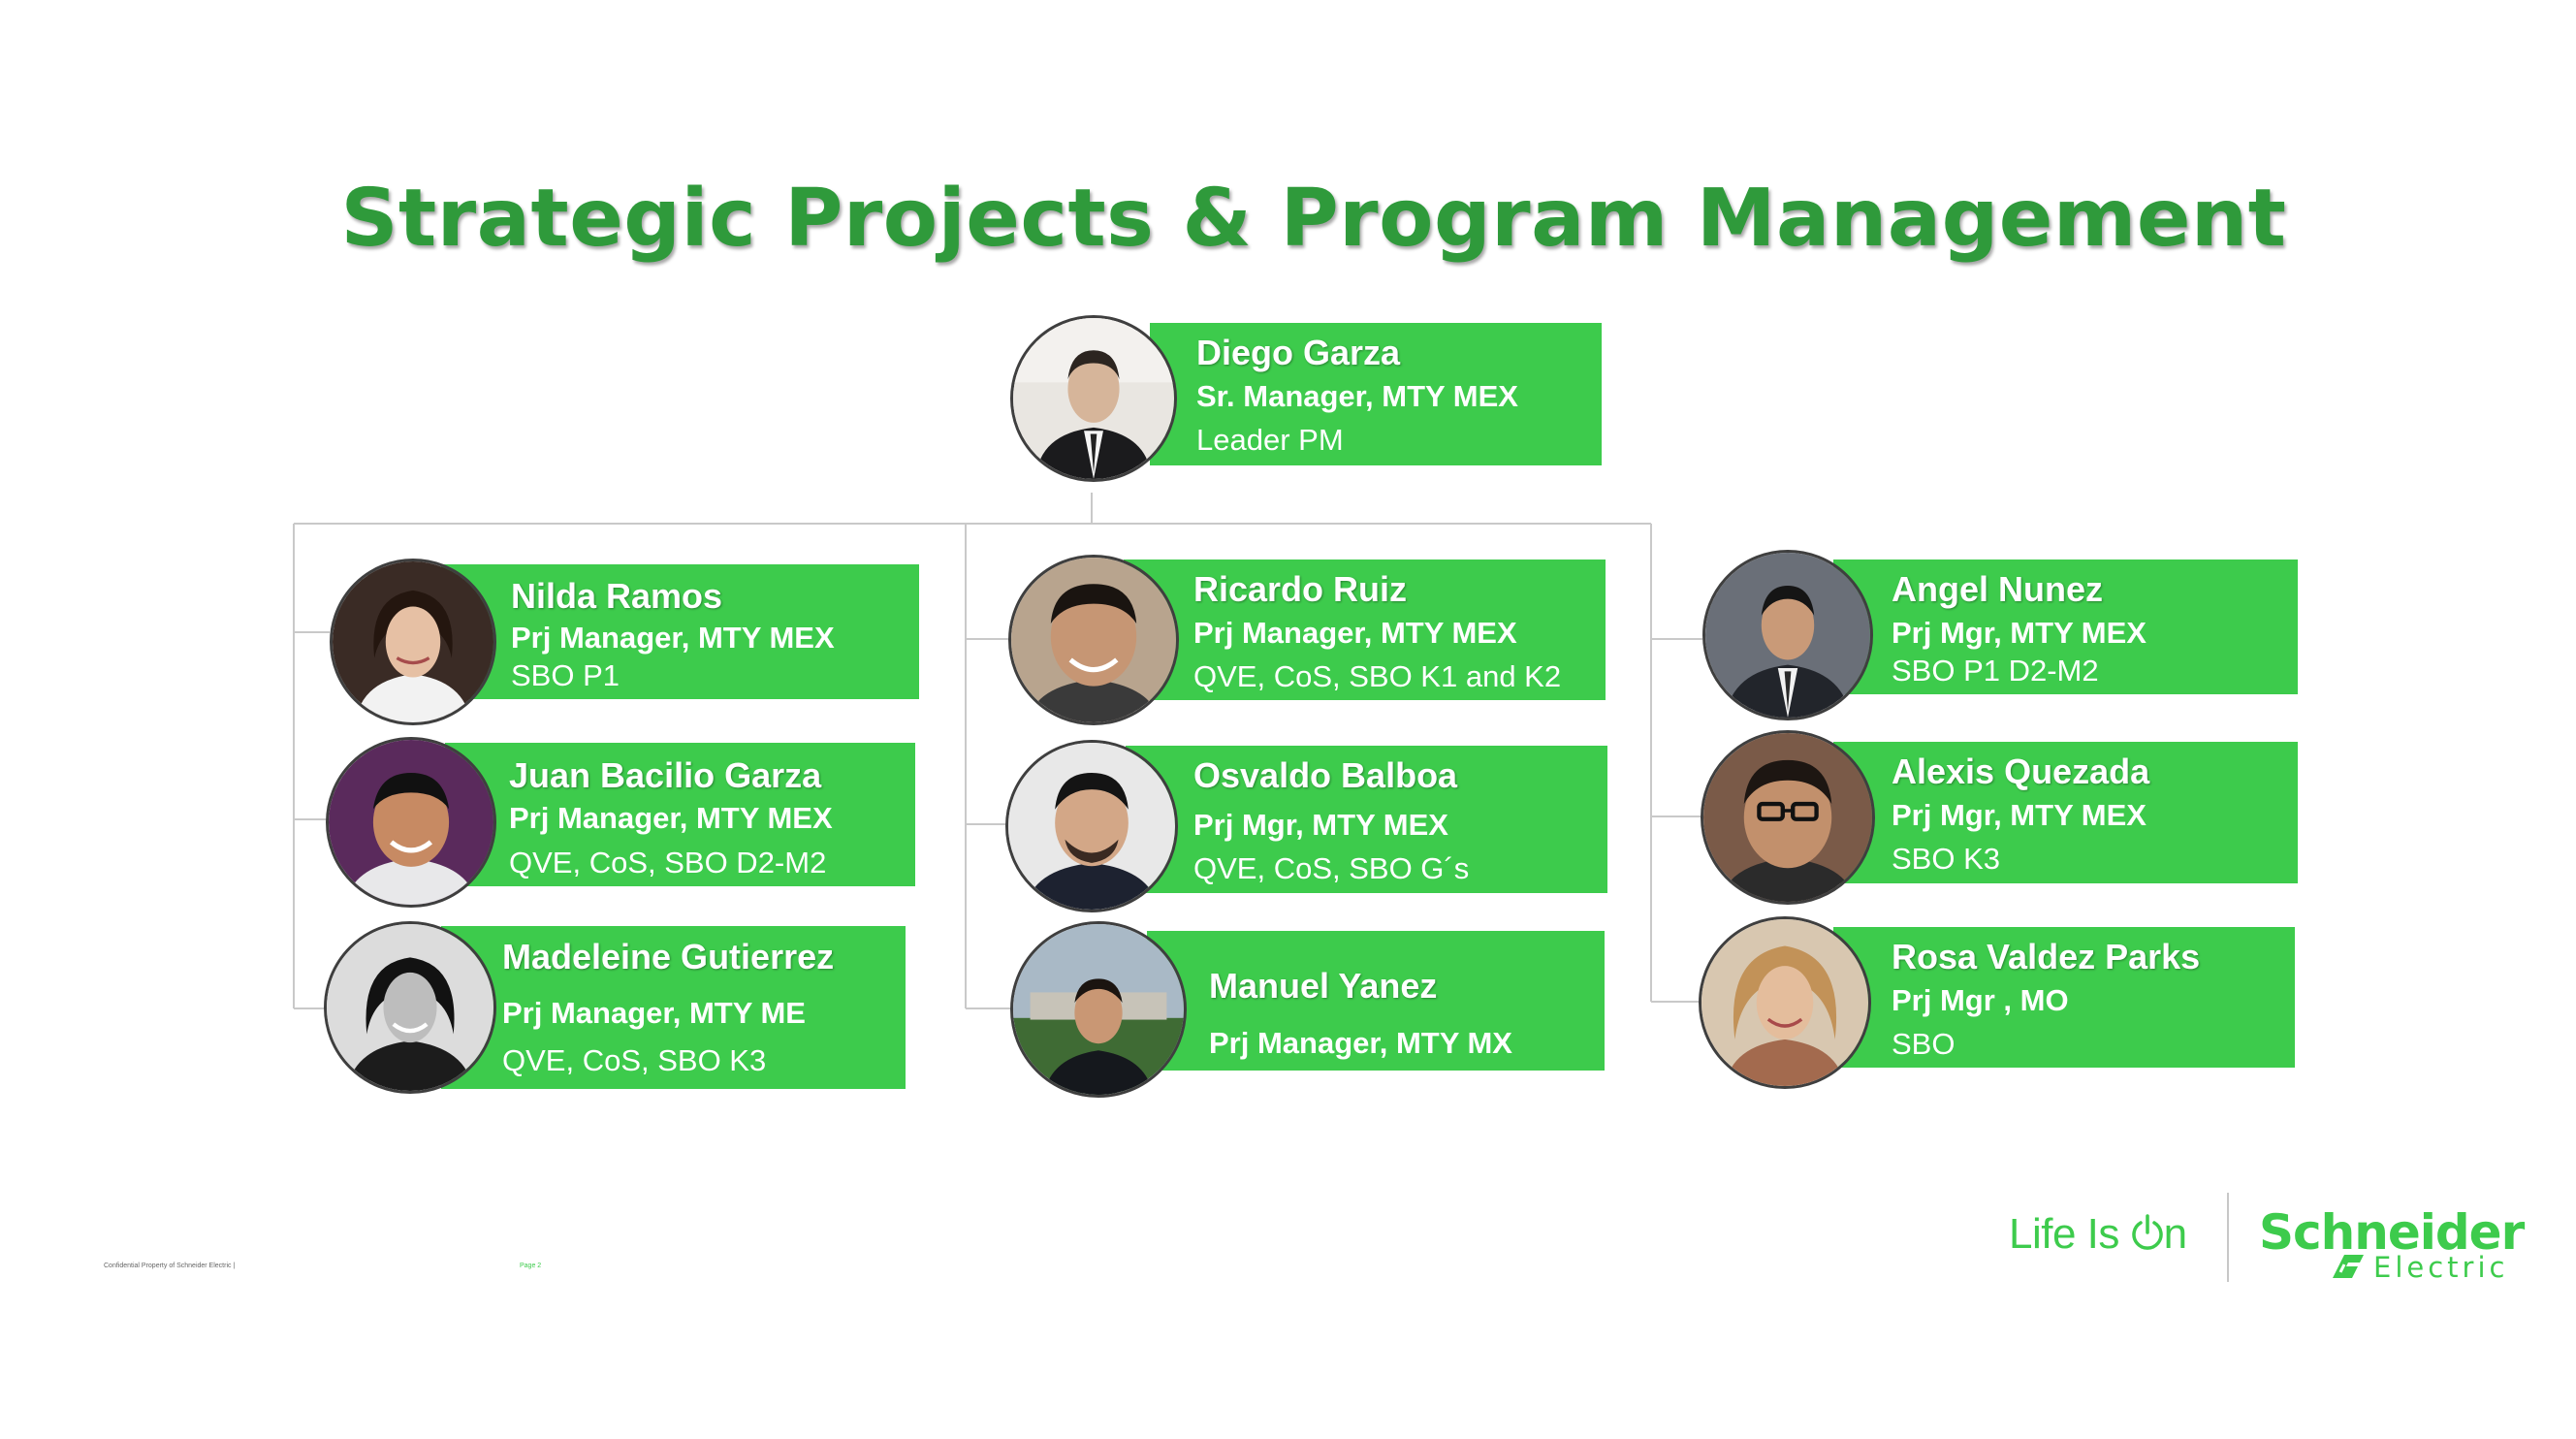  I want to click on person-scope: QVE, CoS, SBO D2-M2, so click(668, 862).